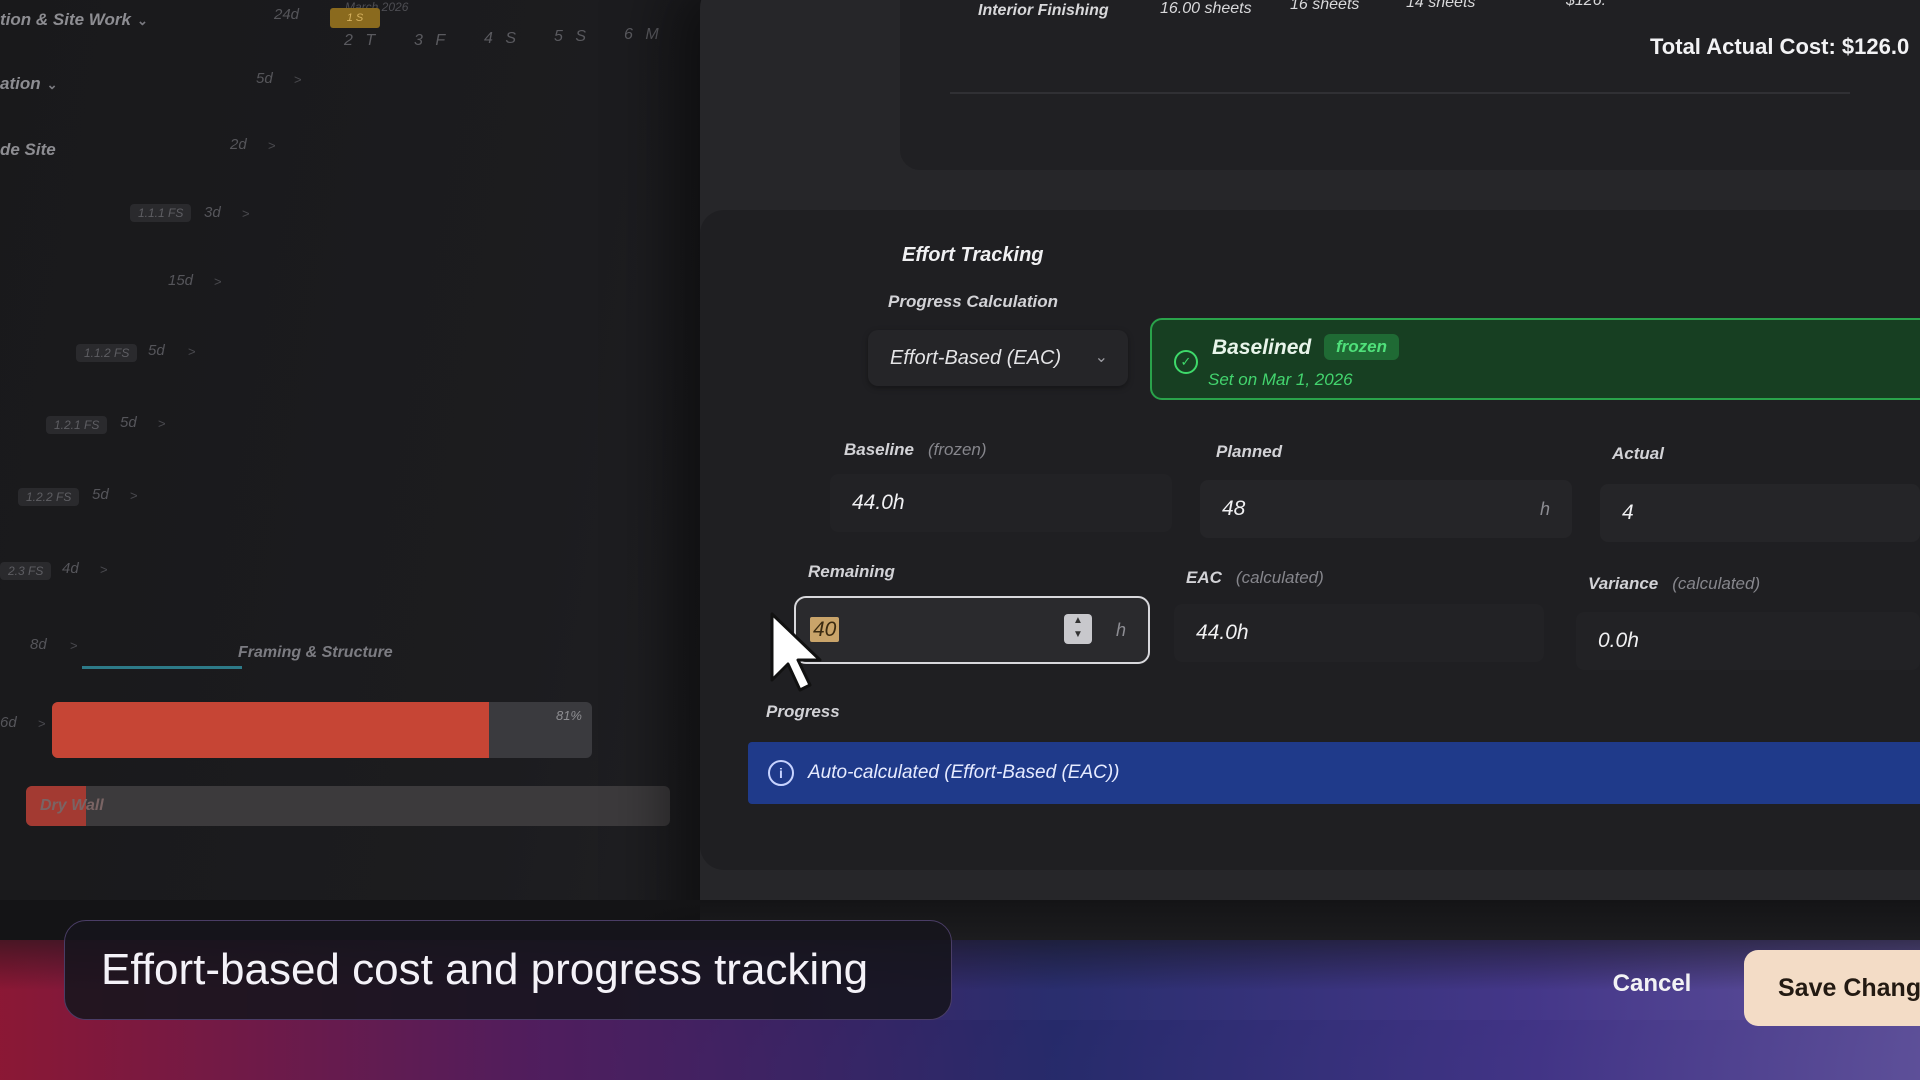 The width and height of the screenshot is (1920, 1080). Describe the element at coordinates (1638, 453) in the screenshot. I see `actual-label: Actual` at that location.